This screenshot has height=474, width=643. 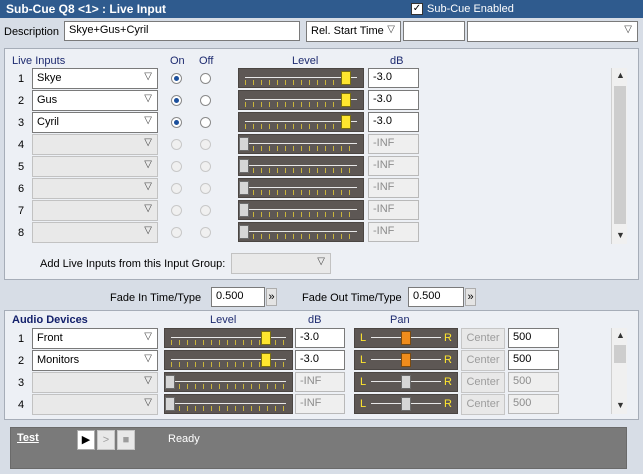 I want to click on next-button: >, so click(x=106, y=440).